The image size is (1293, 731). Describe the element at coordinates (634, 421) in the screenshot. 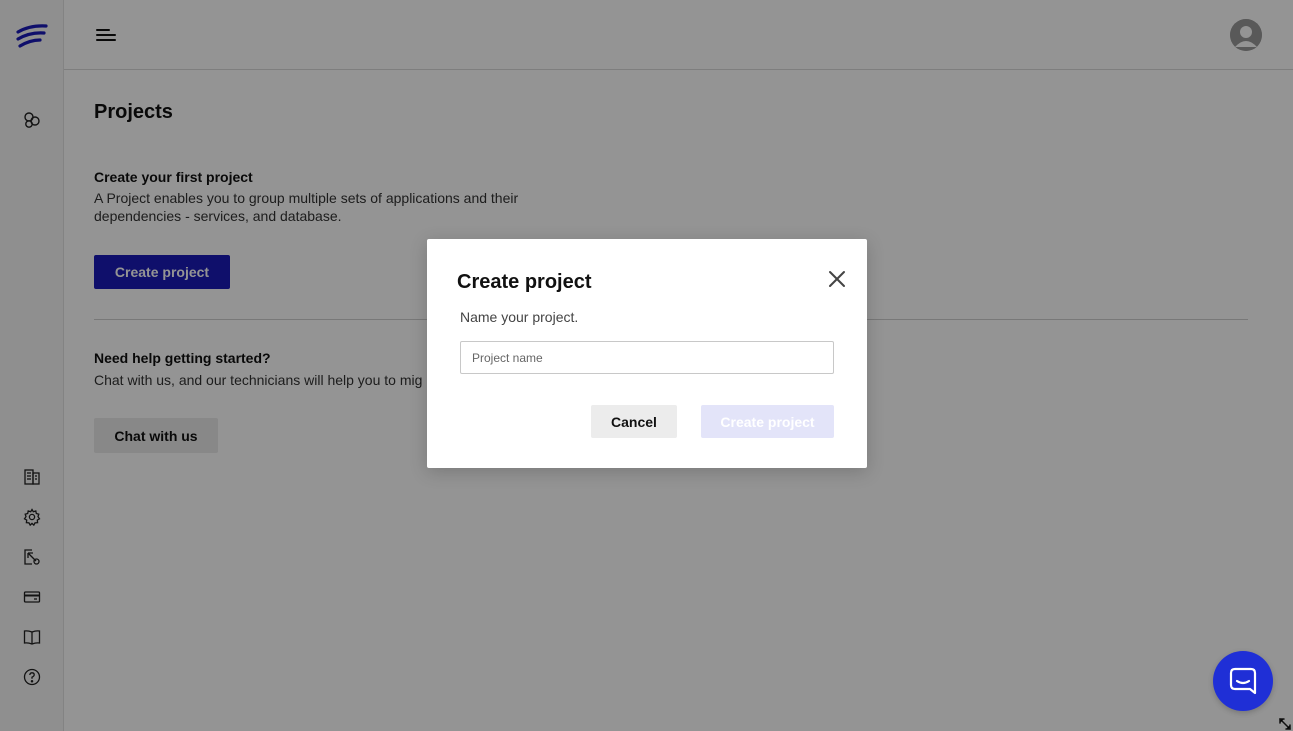

I see `cancel-button: Cancel` at that location.